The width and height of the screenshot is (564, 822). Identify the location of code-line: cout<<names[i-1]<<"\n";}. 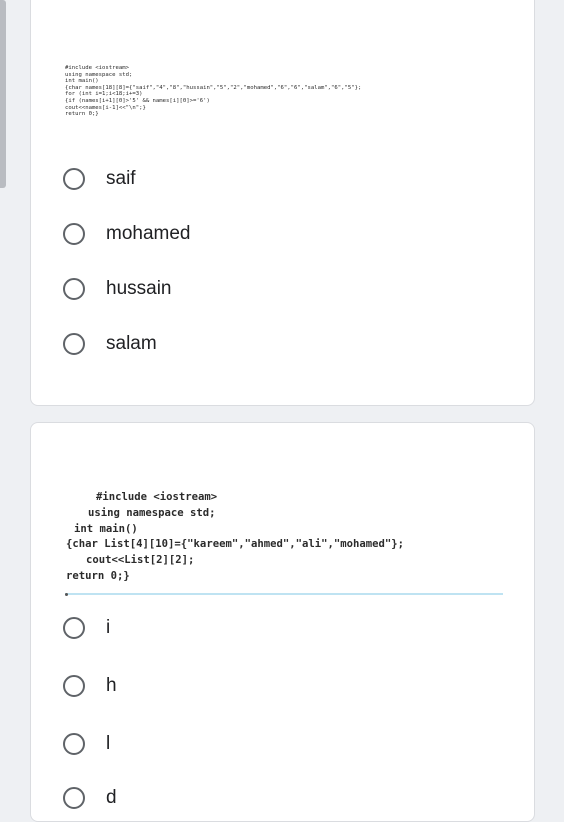
(105, 107).